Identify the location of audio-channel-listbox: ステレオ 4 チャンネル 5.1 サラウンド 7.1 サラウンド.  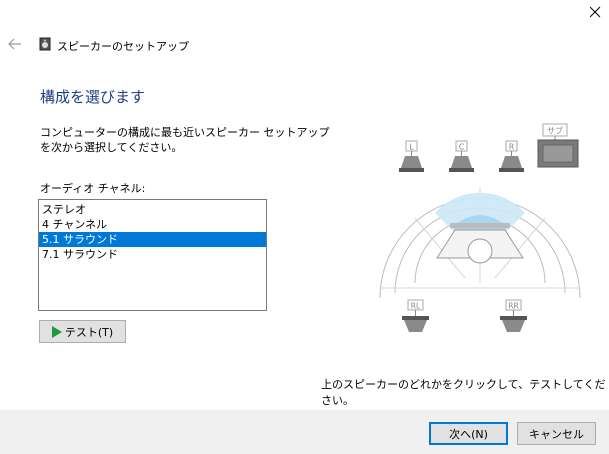
(152, 255).